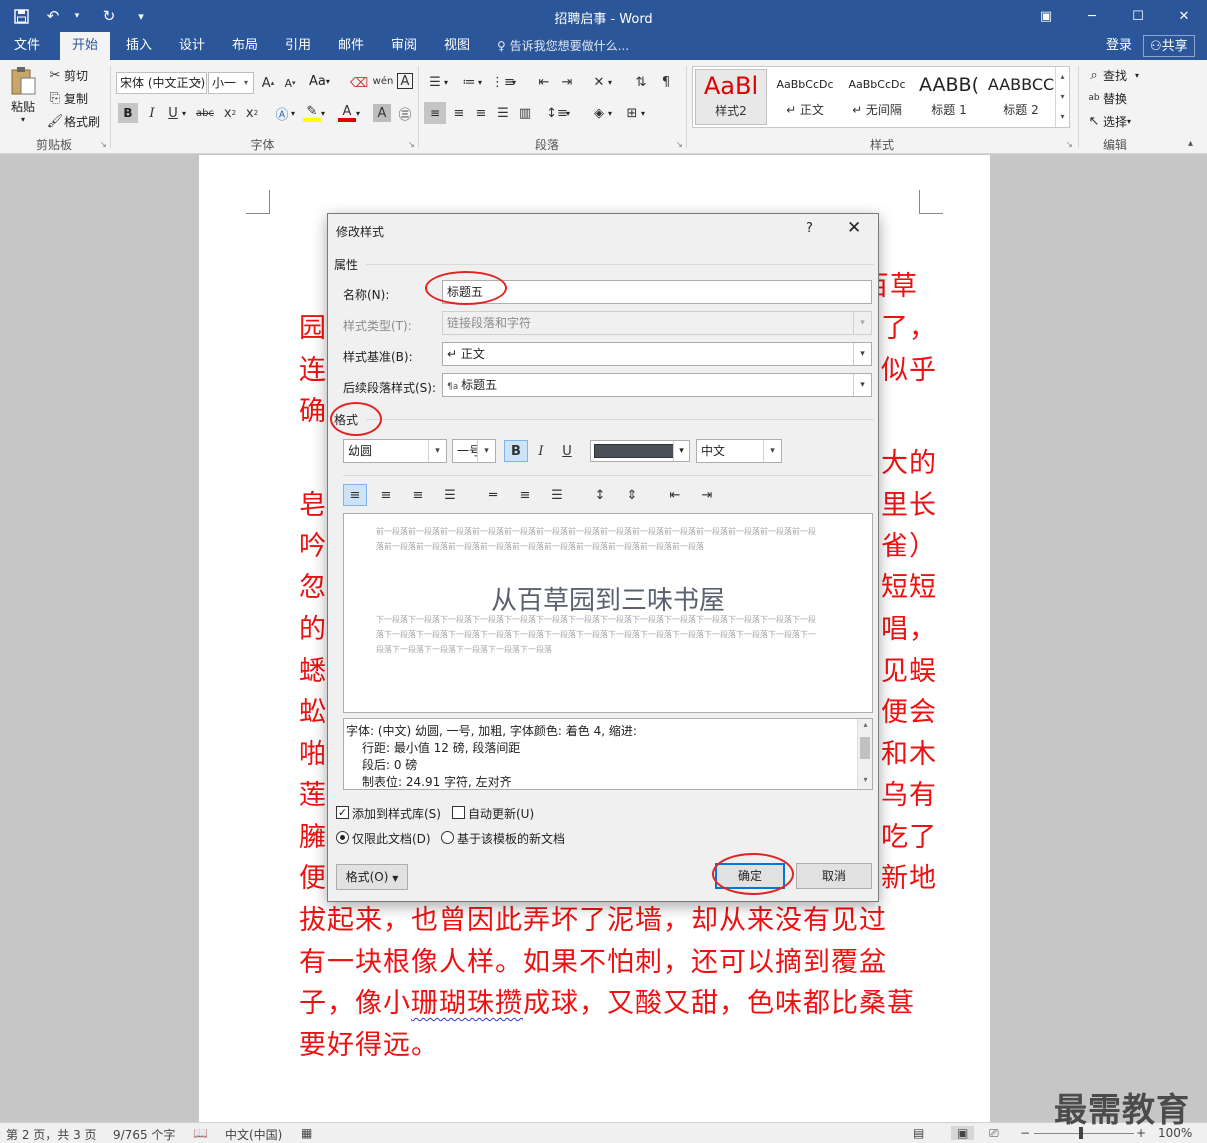 This screenshot has height=1143, width=1207. I want to click on shrink-font-button: A ▾, so click(290, 83).